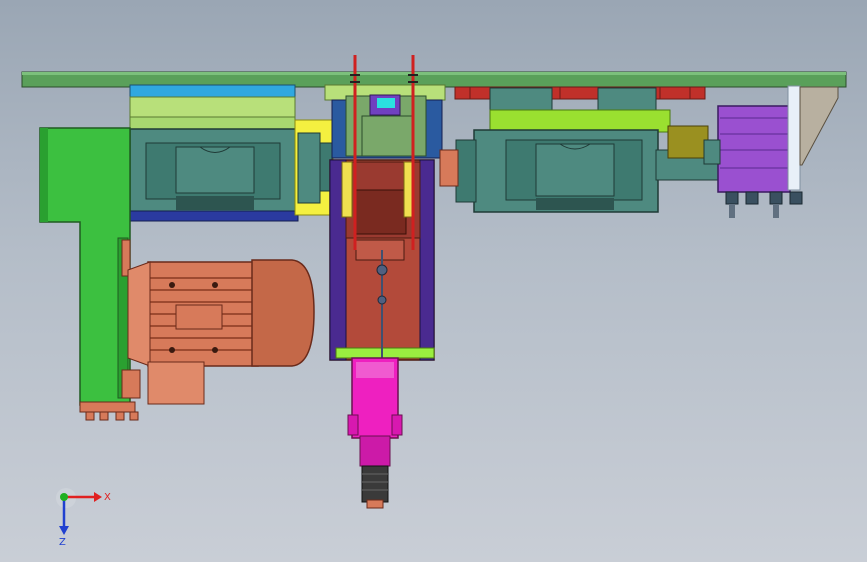 This screenshot has width=867, height=562. What do you see at coordinates (580, 161) in the screenshot?
I see `right-spindle-assembly` at bounding box center [580, 161].